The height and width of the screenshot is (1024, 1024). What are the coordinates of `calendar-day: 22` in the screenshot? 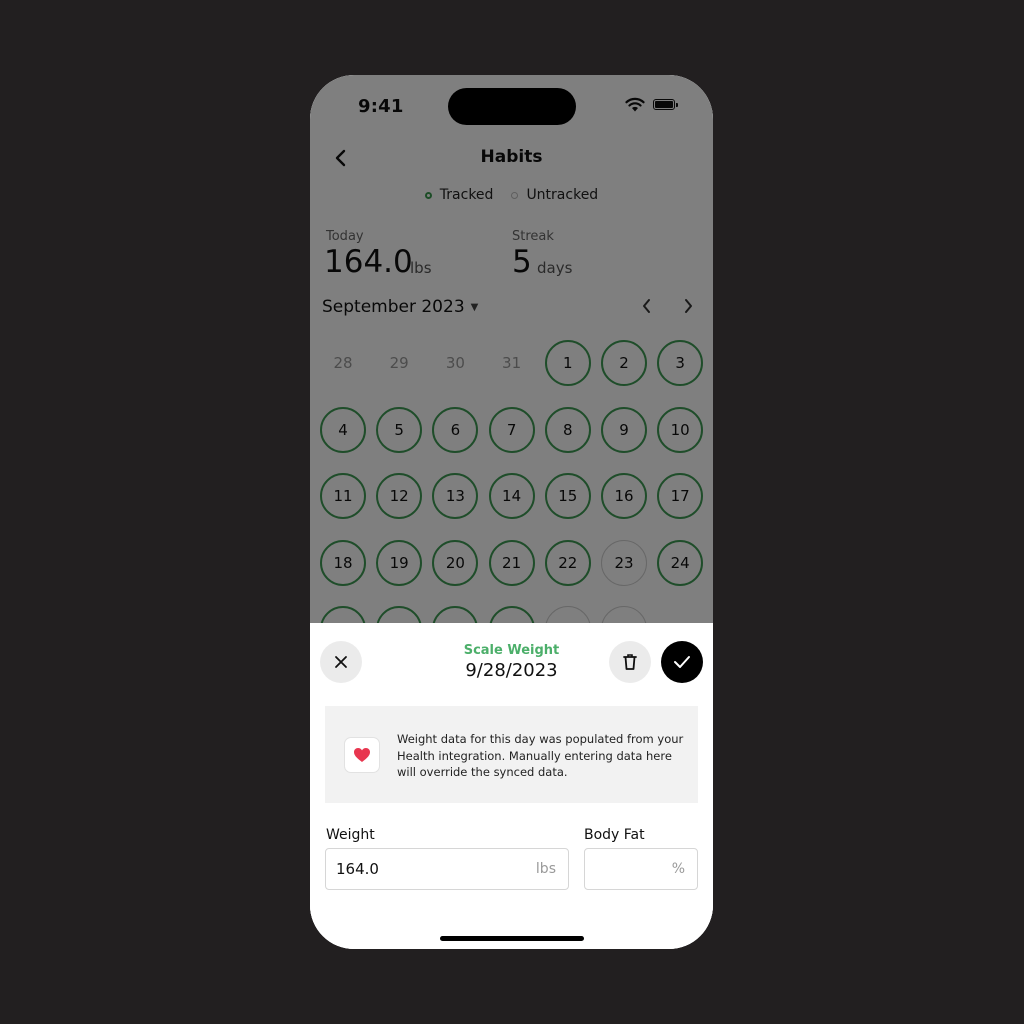 It's located at (567, 562).